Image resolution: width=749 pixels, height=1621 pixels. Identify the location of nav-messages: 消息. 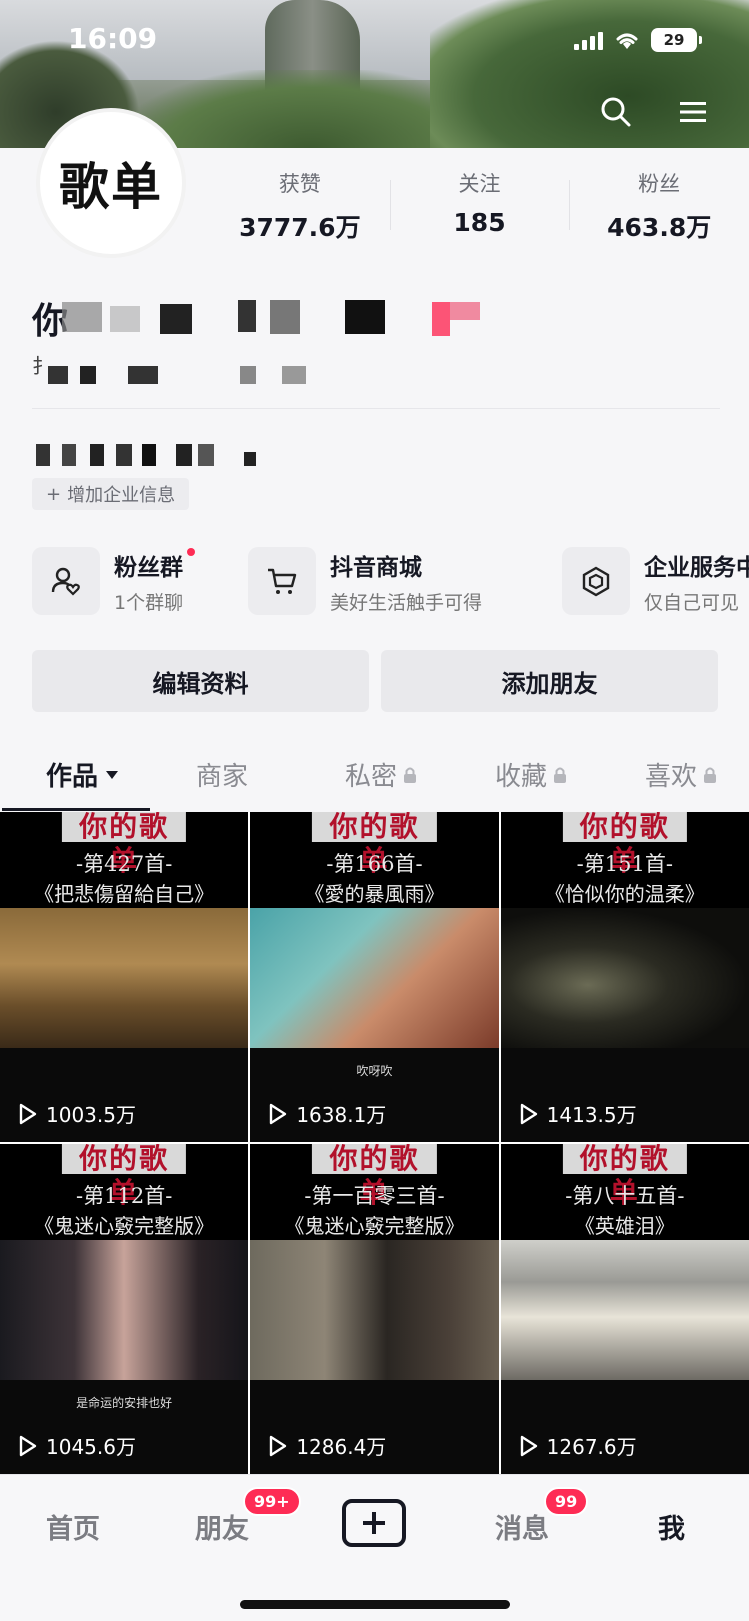
(522, 1526).